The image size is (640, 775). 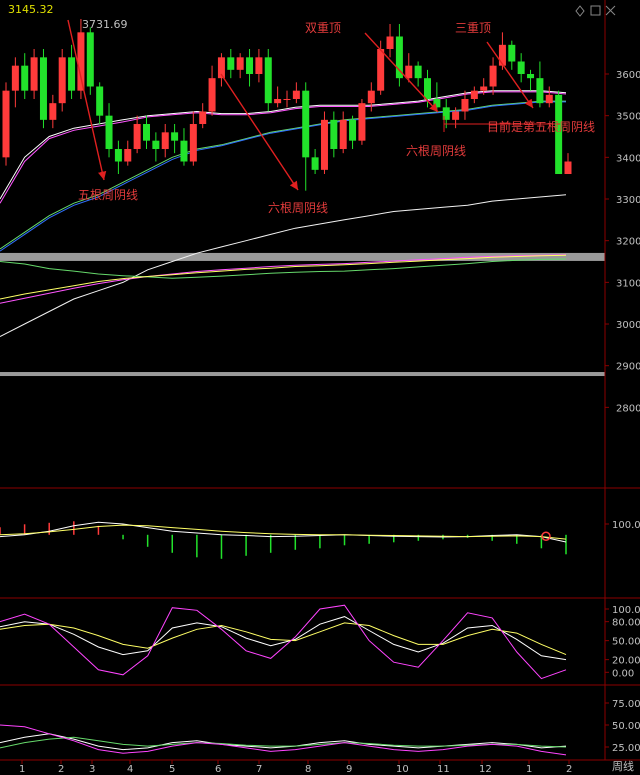 What do you see at coordinates (628, 117) in the screenshot?
I see `y-tick-label: 3500` at bounding box center [628, 117].